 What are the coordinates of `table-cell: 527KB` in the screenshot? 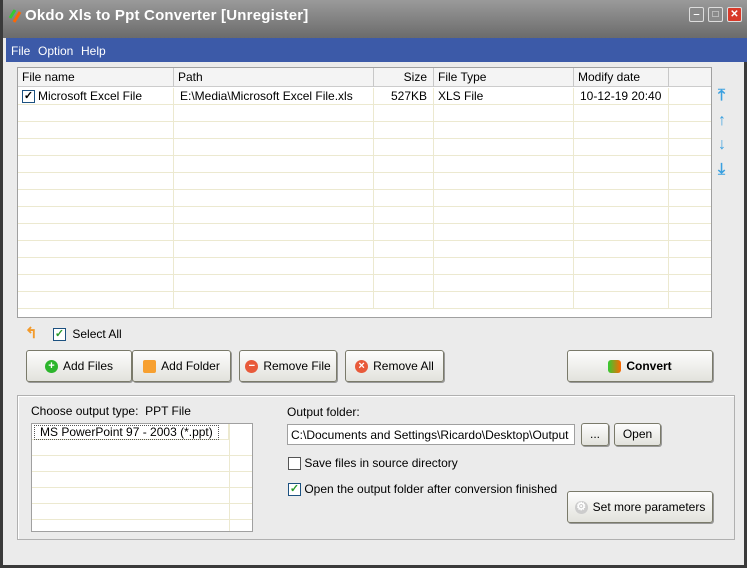 It's located at (404, 96).